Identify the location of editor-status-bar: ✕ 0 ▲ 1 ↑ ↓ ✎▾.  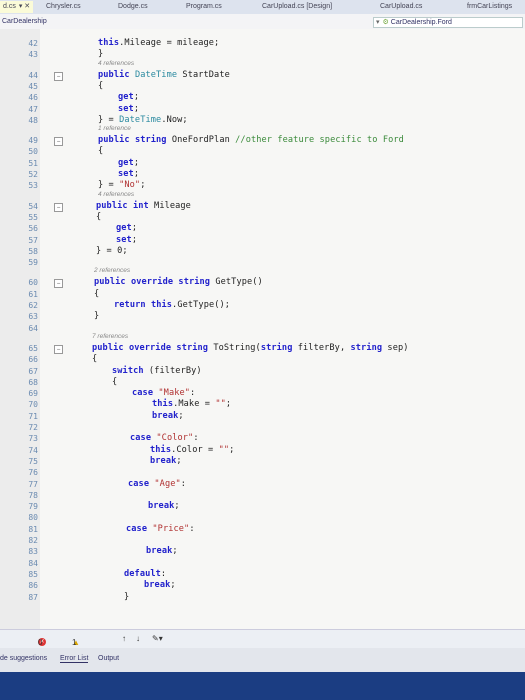
(262, 638).